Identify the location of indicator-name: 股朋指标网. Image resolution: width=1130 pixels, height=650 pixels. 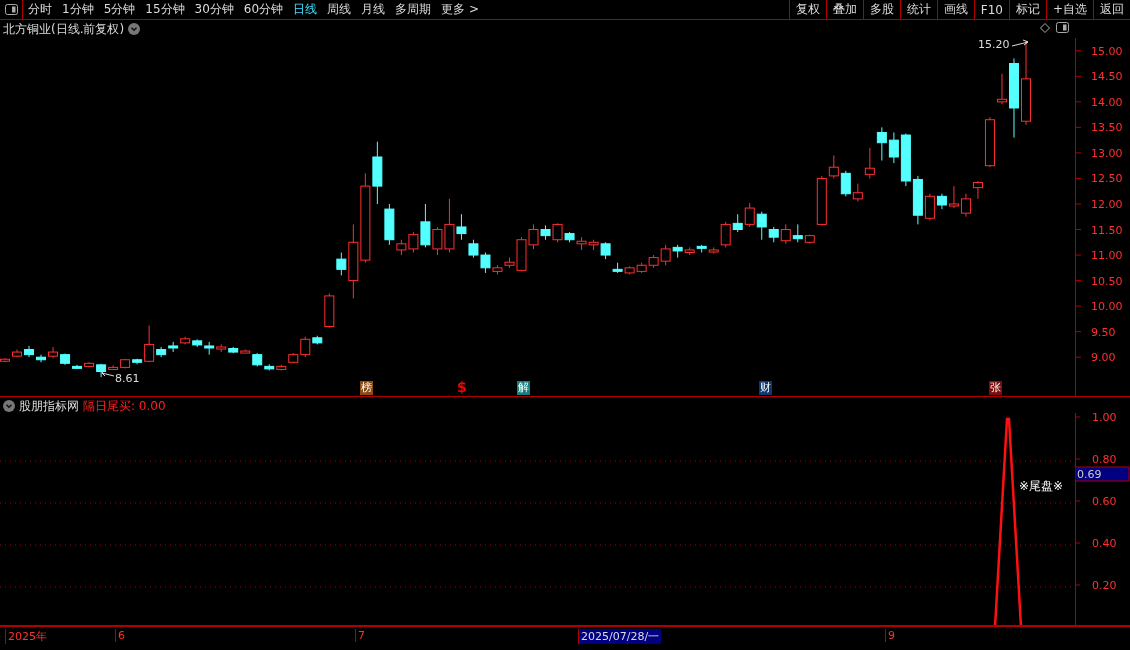
(49, 406).